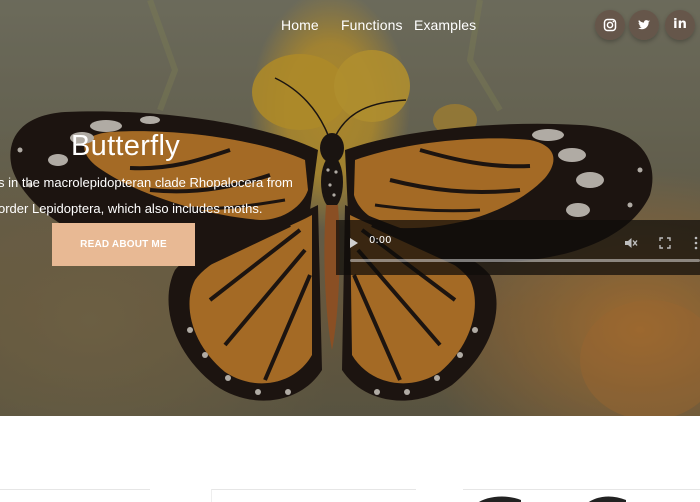  What do you see at coordinates (525, 260) in the screenshot?
I see `video-progress-bar` at bounding box center [525, 260].